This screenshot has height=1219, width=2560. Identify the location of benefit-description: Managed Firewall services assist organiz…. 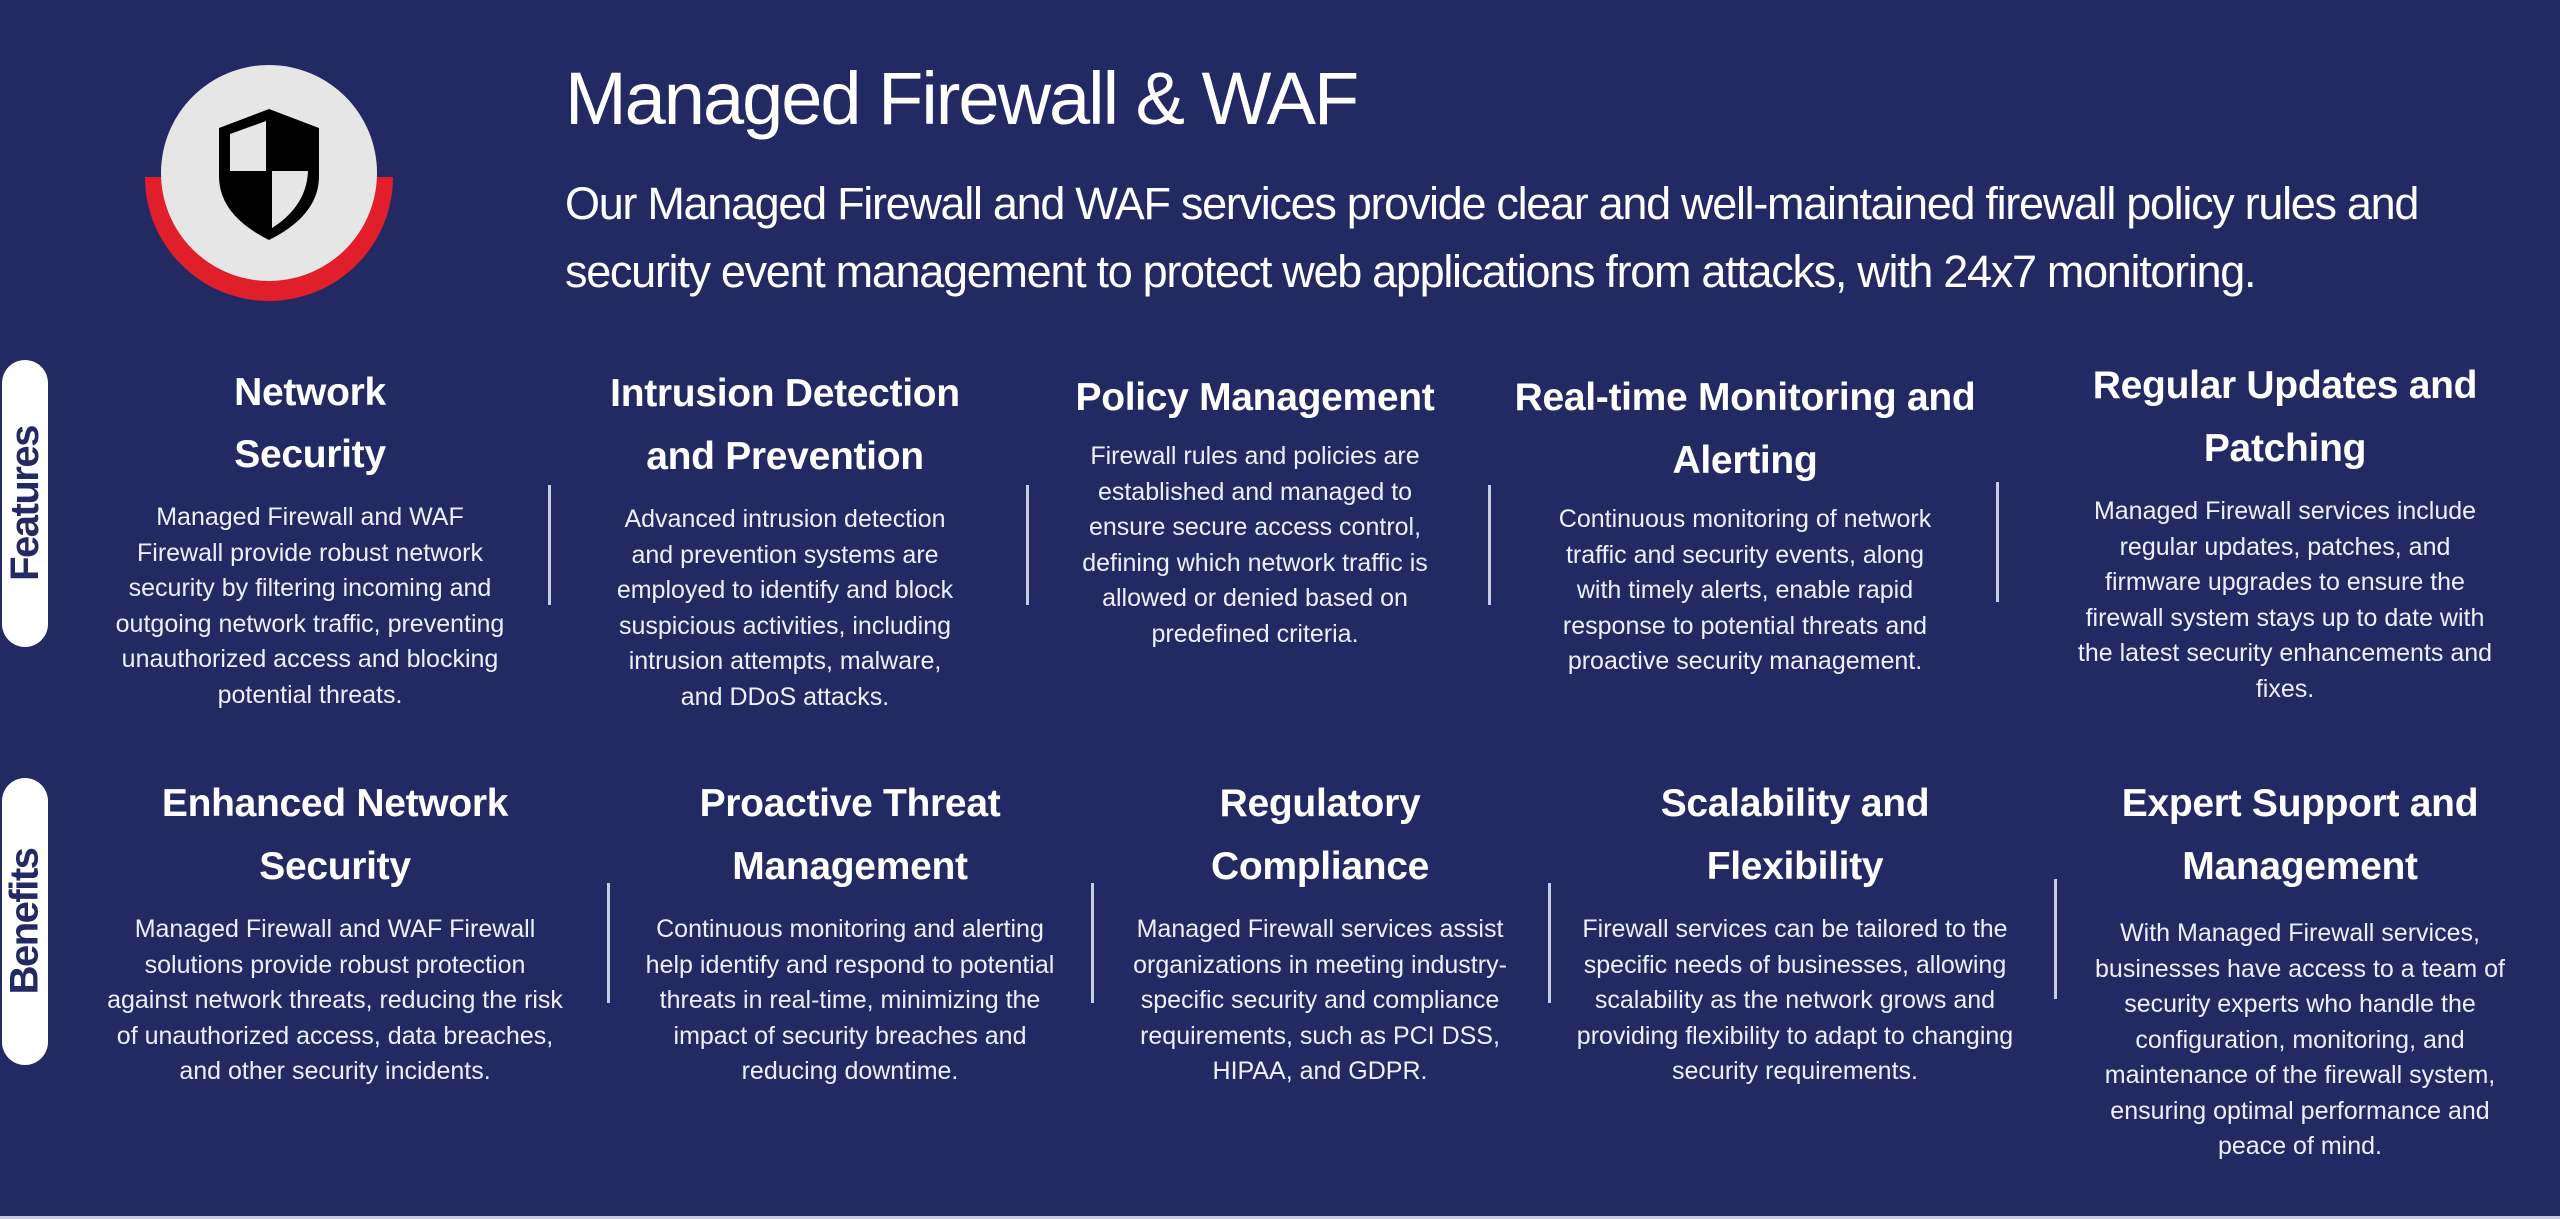
(1320, 1000).